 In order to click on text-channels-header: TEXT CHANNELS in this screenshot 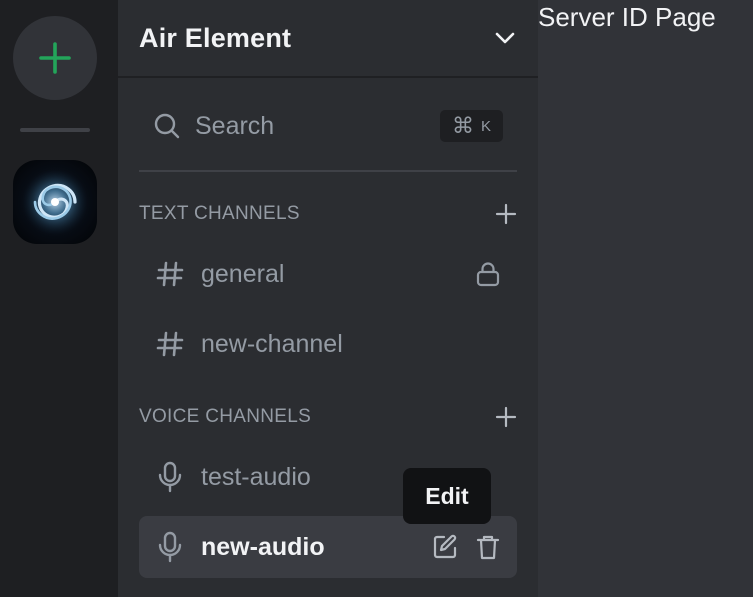, I will do `click(328, 214)`.